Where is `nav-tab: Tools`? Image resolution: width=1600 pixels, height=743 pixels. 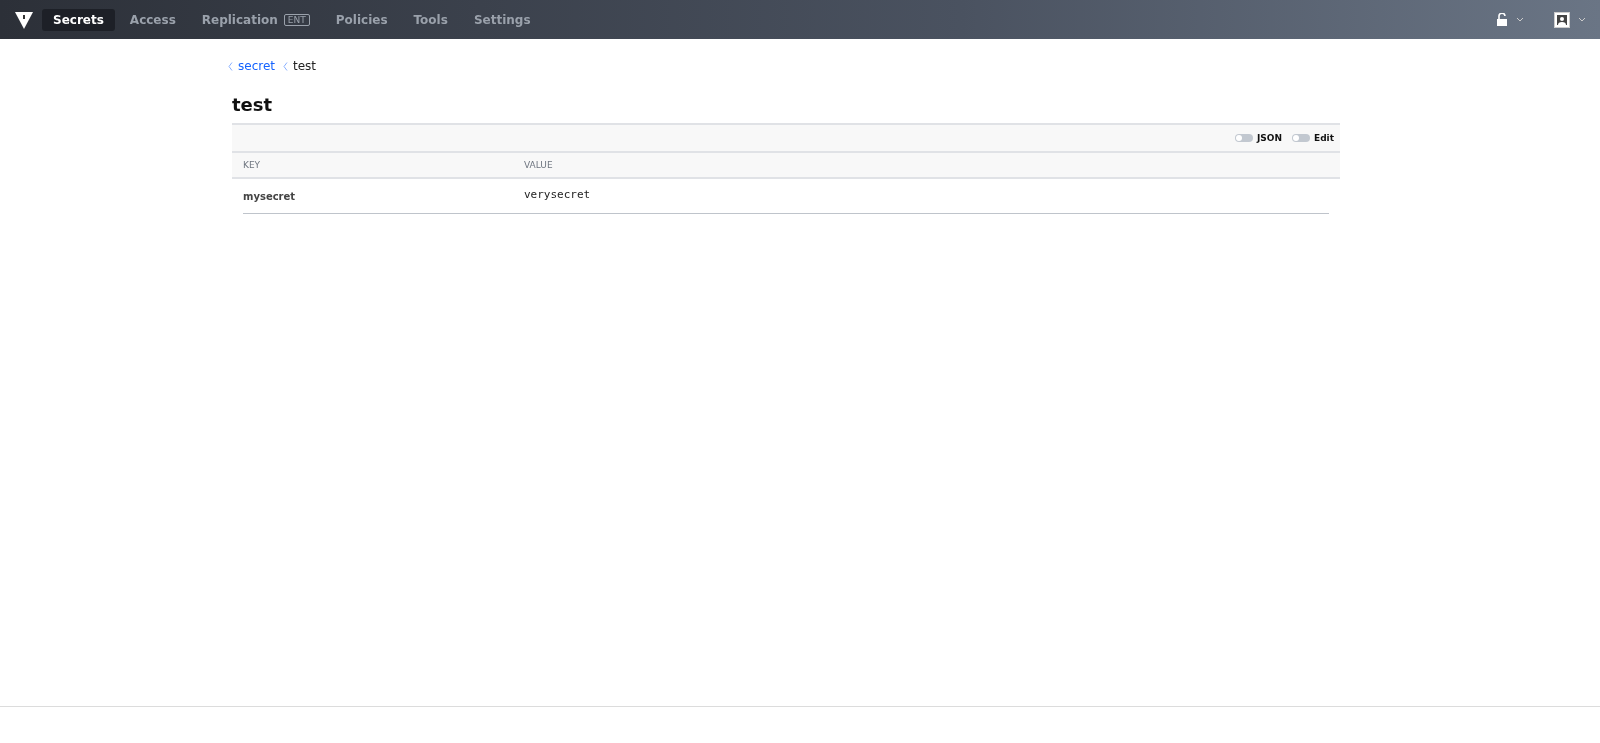 nav-tab: Tools is located at coordinates (430, 19).